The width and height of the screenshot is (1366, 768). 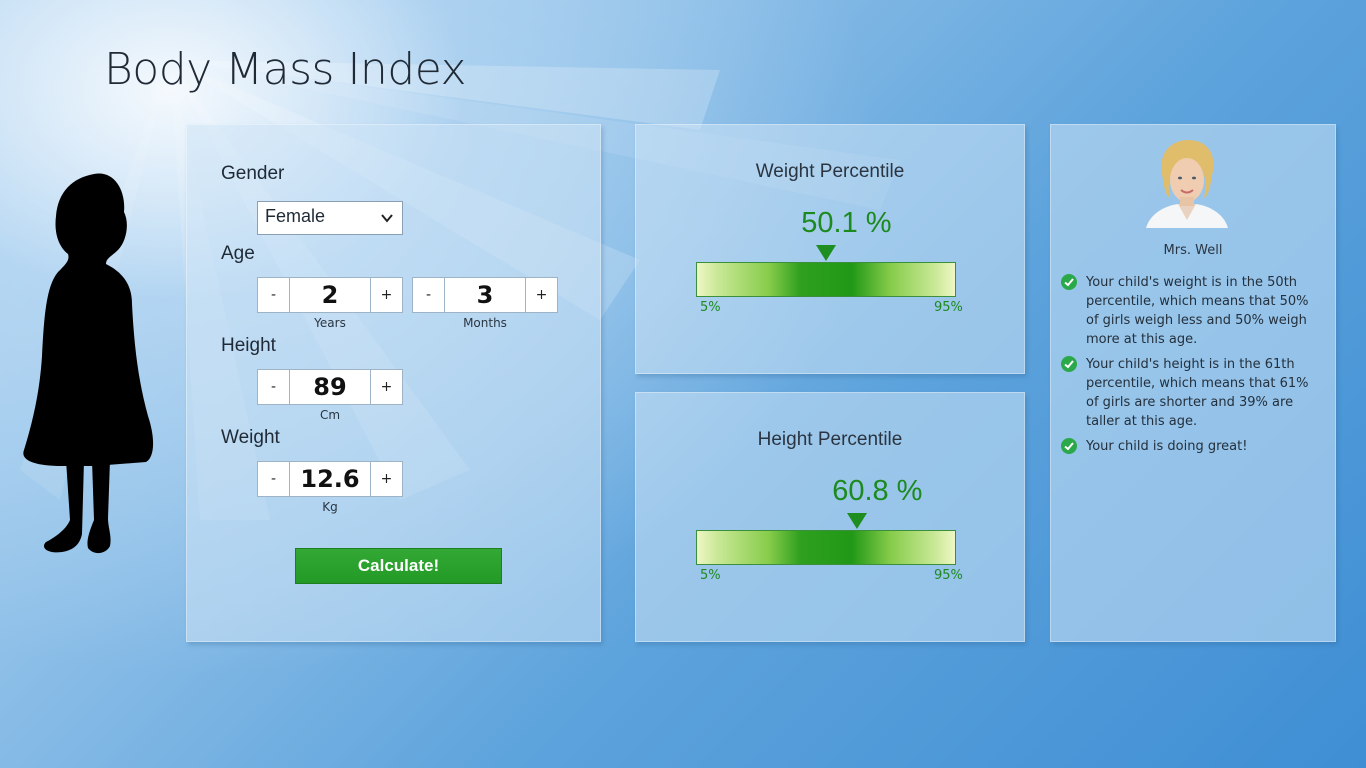 I want to click on height-range-high: 95%, so click(x=948, y=575).